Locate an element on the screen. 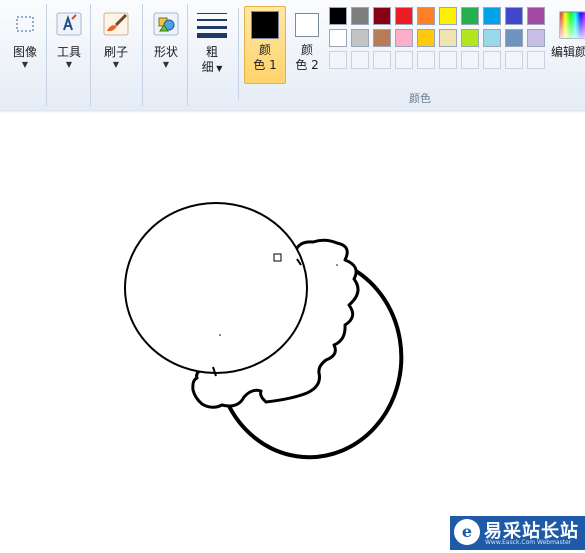 This screenshot has height=553, width=585. shapes-group: 形状 ▼ is located at coordinates (166, 55).